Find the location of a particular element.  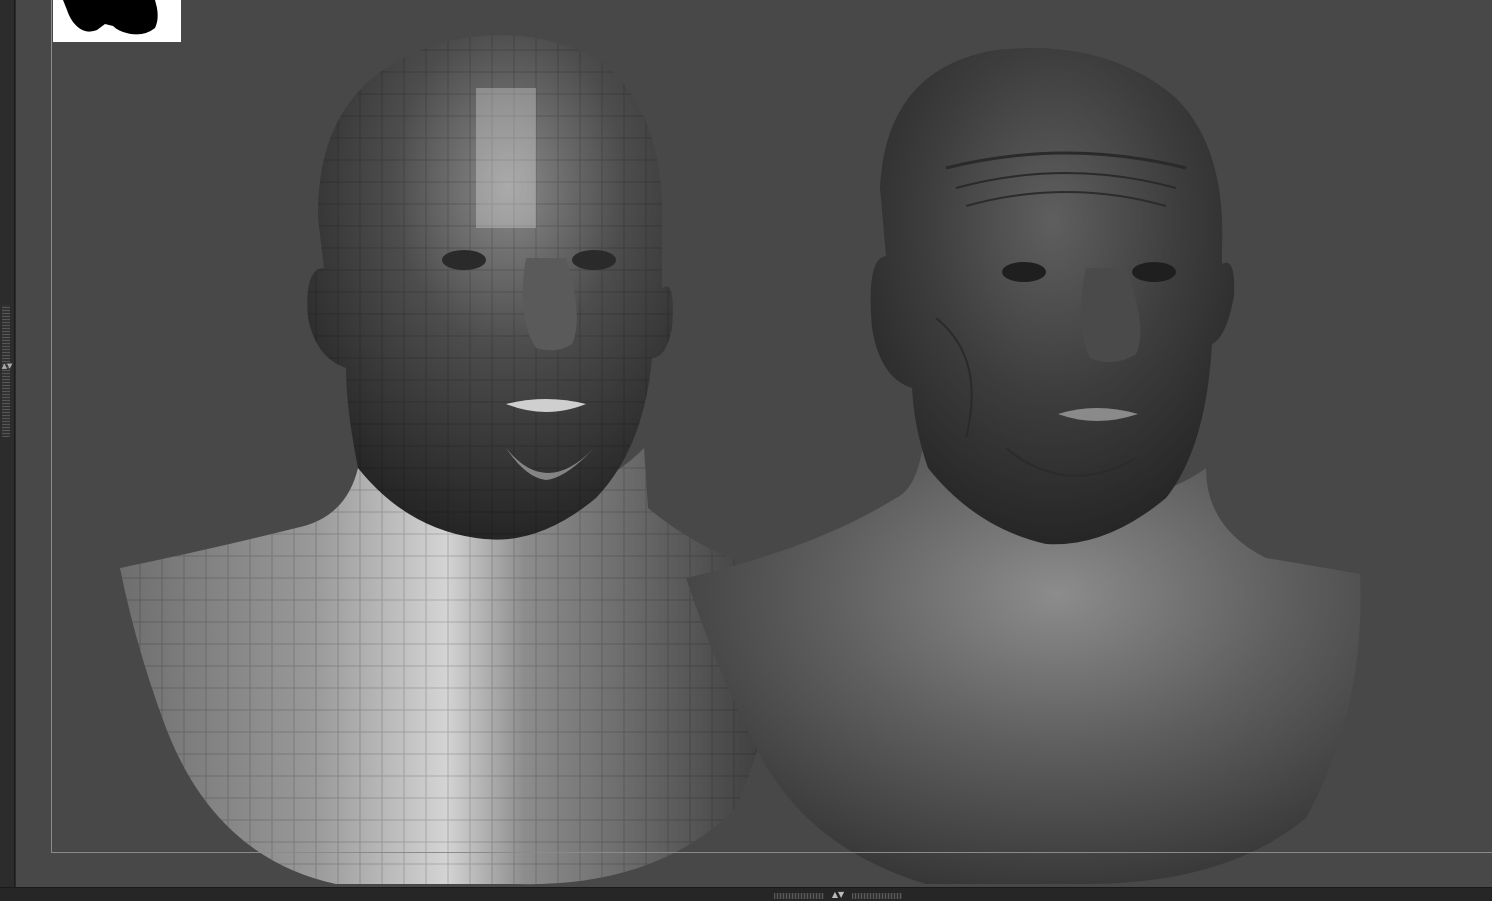

left-tray: ▲▼ is located at coordinates (7, 443).